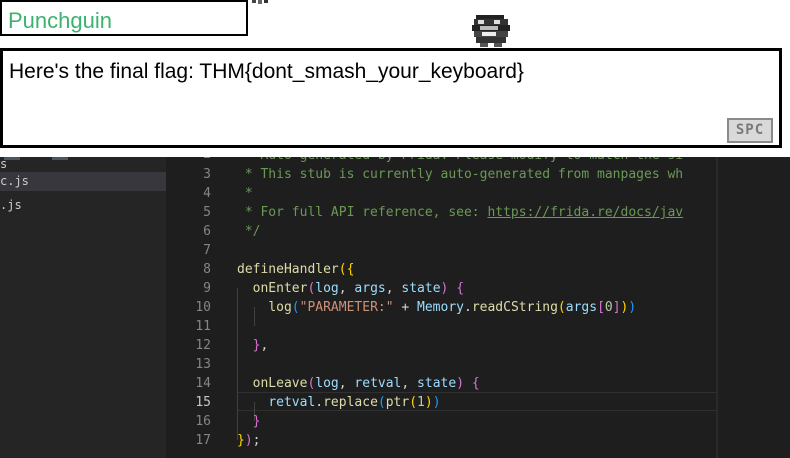 This screenshot has width=790, height=458. What do you see at coordinates (207, 231) in the screenshot?
I see `line-number: 6` at bounding box center [207, 231].